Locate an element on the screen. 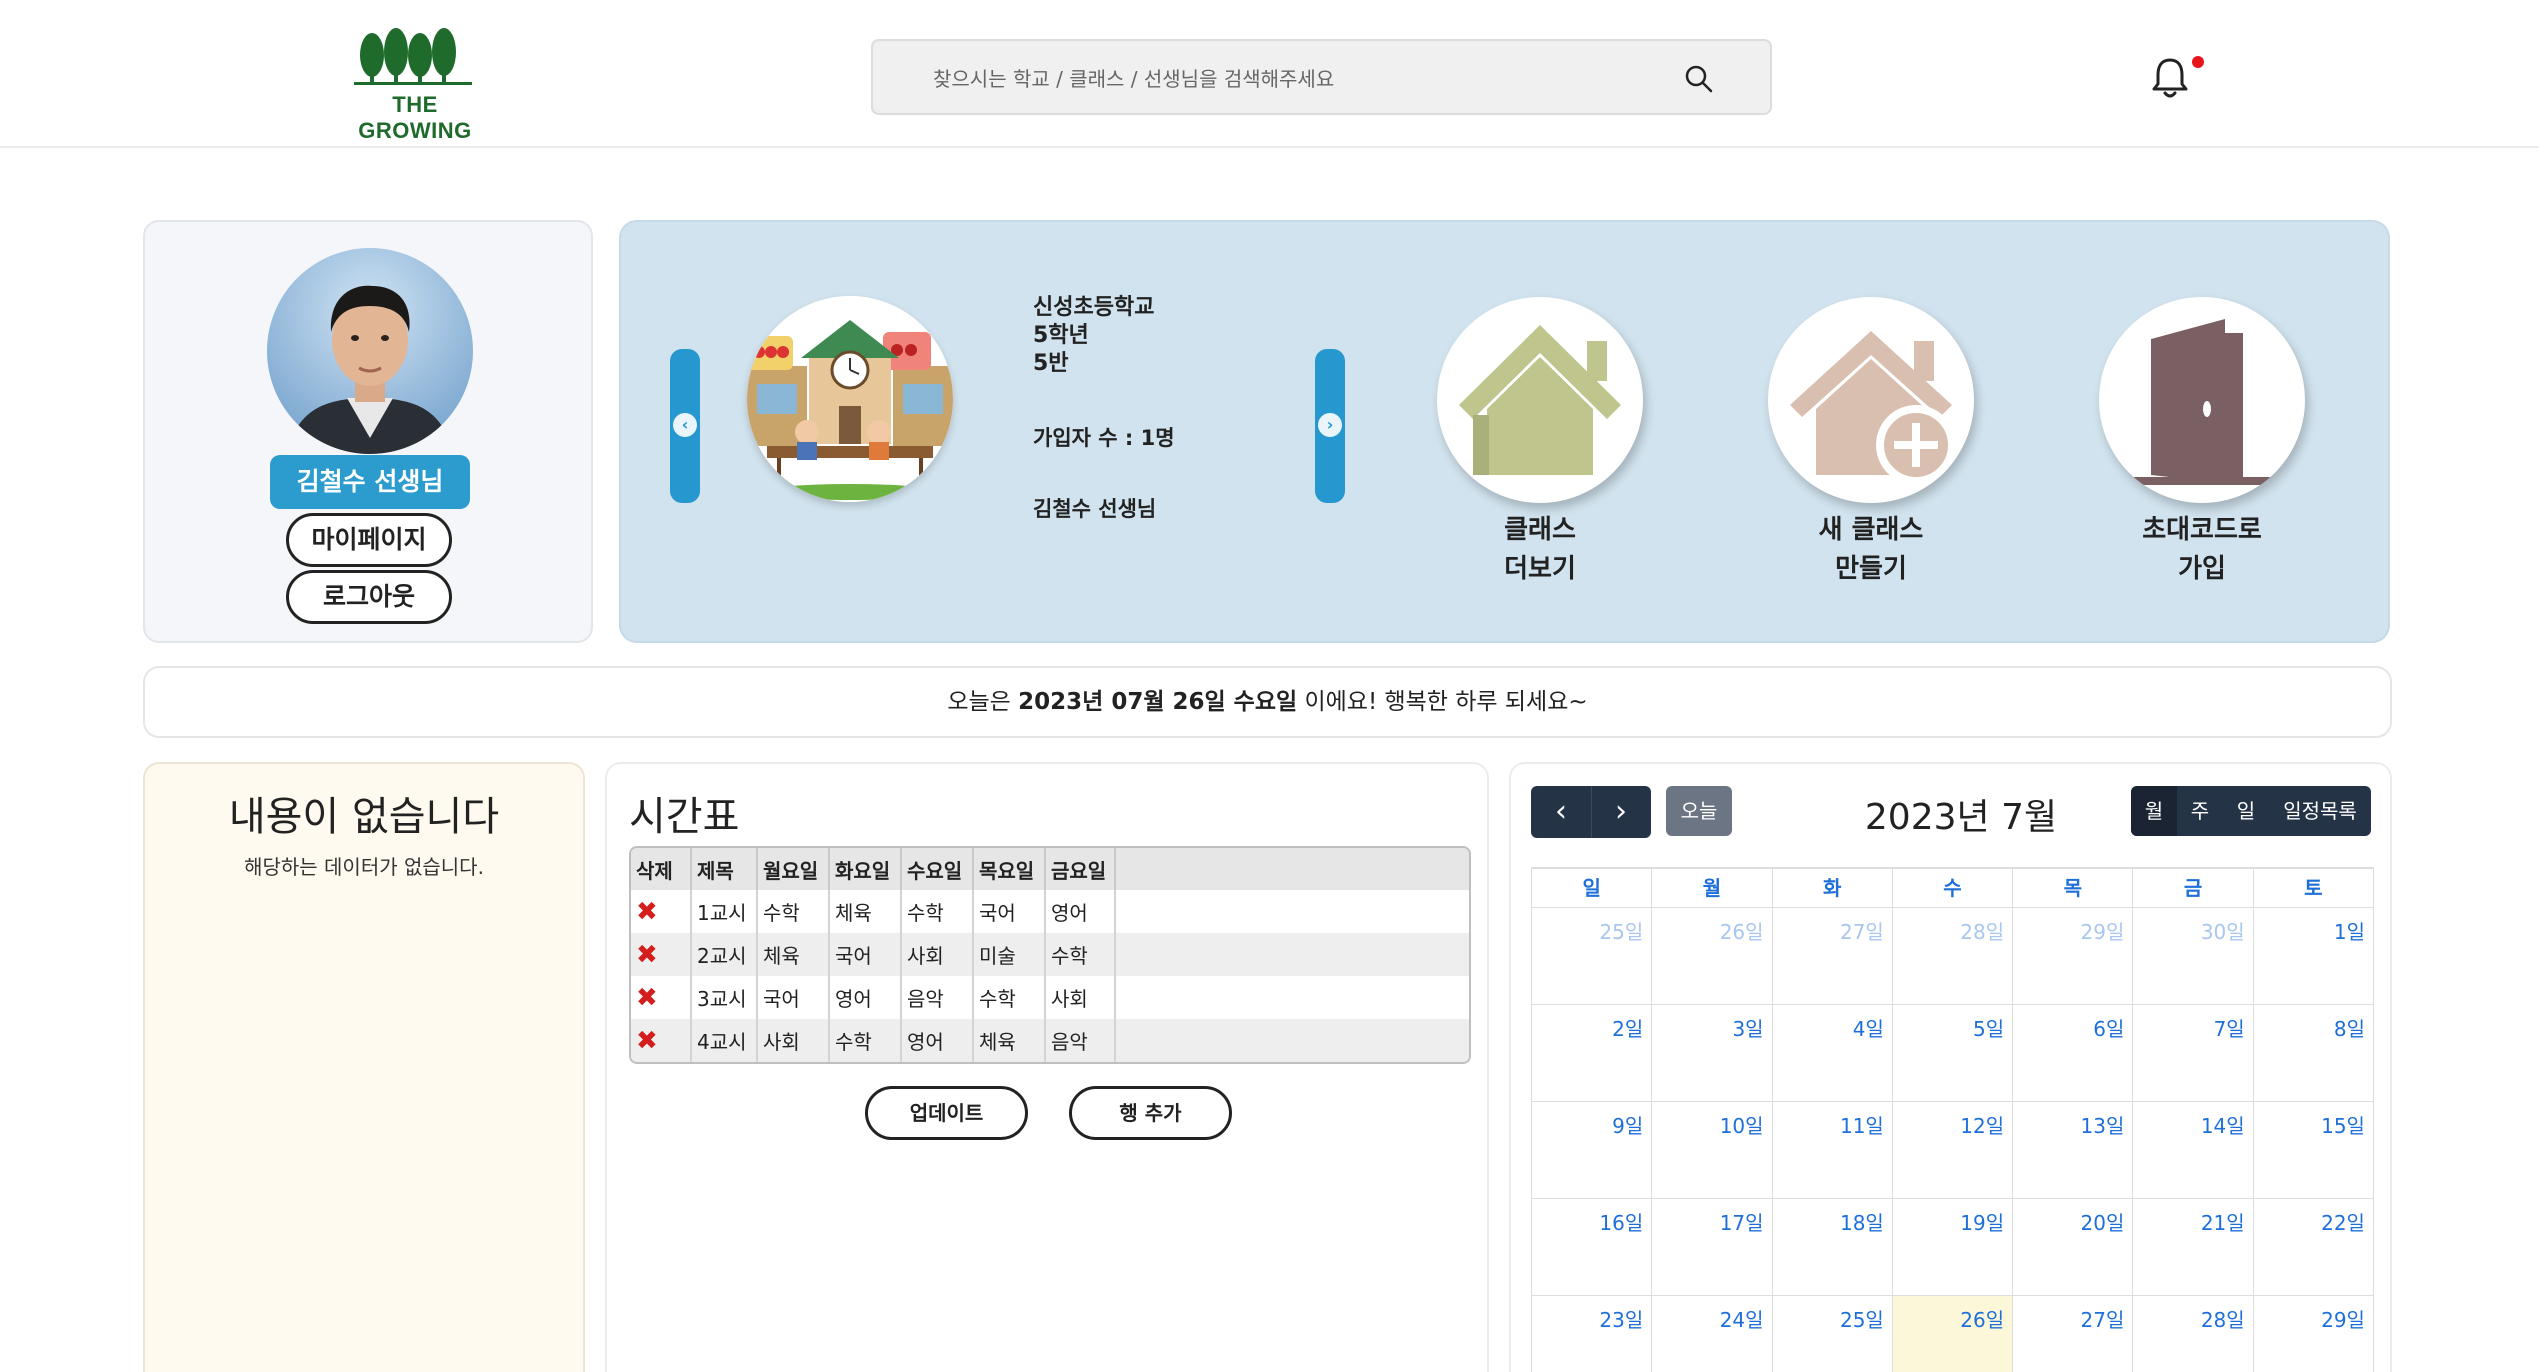  invite-code-button: 초대코드로 가입 is located at coordinates (2202, 443).